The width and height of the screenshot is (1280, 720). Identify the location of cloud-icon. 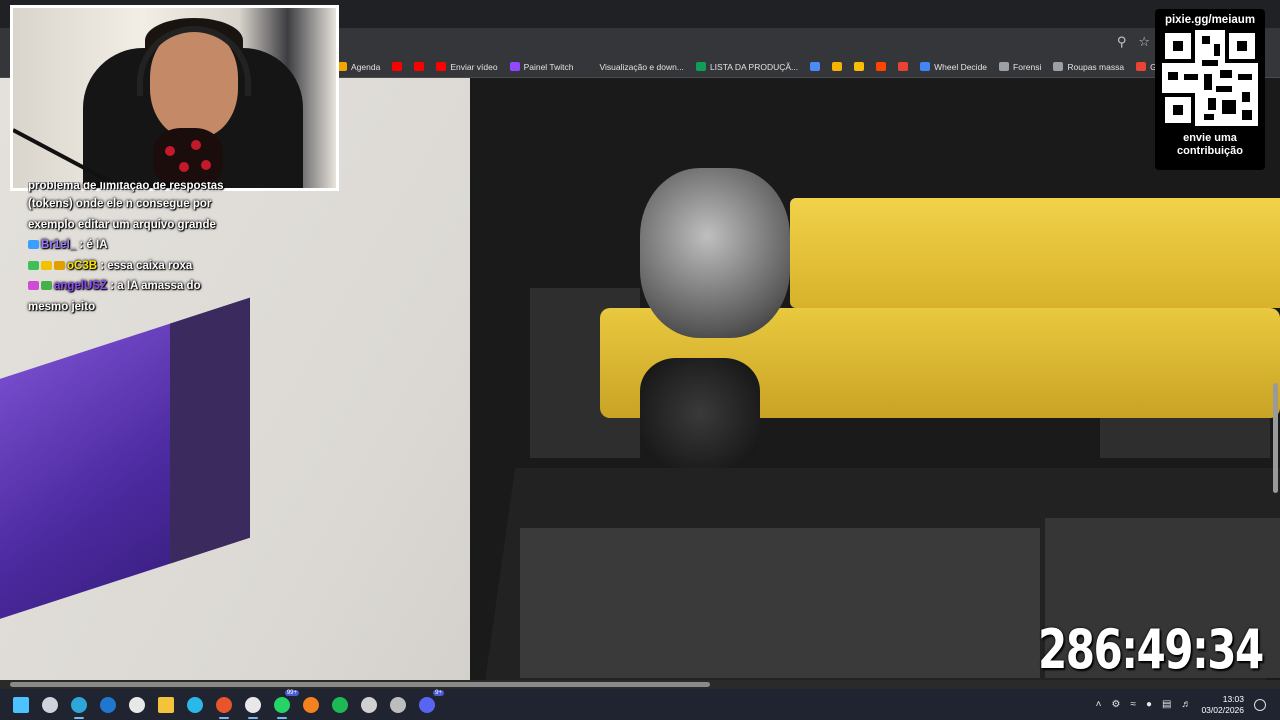
(311, 705).